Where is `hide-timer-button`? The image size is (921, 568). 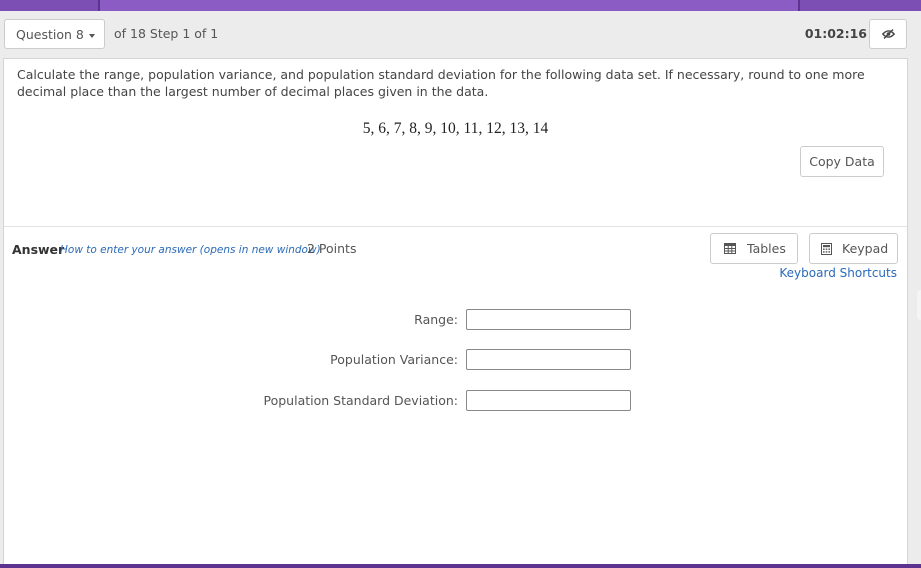
hide-timer-button is located at coordinates (888, 34).